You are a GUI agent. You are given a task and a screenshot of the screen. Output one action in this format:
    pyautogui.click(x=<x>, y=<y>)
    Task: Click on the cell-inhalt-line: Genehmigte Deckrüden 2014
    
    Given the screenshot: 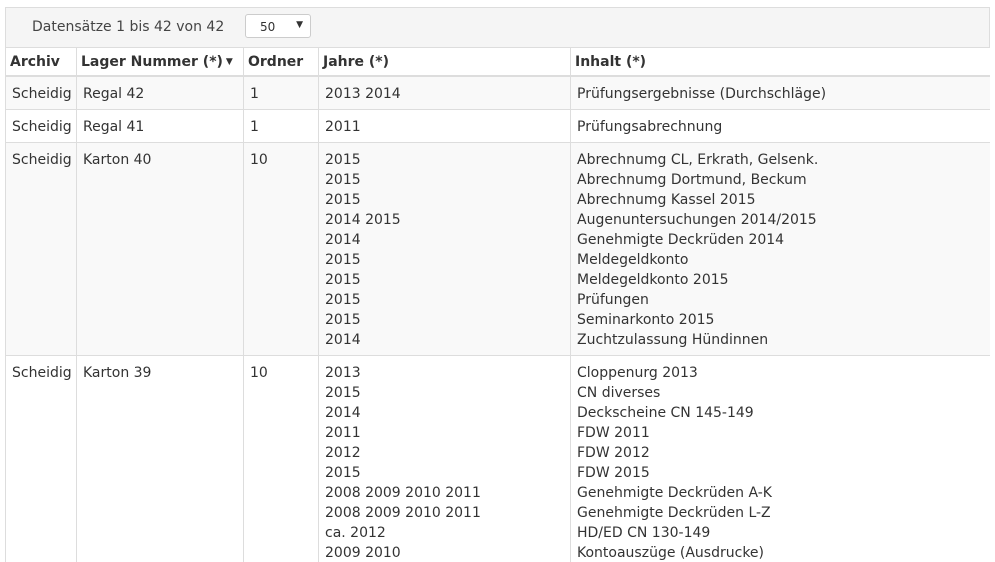 What is the action you would take?
    pyautogui.click(x=681, y=240)
    